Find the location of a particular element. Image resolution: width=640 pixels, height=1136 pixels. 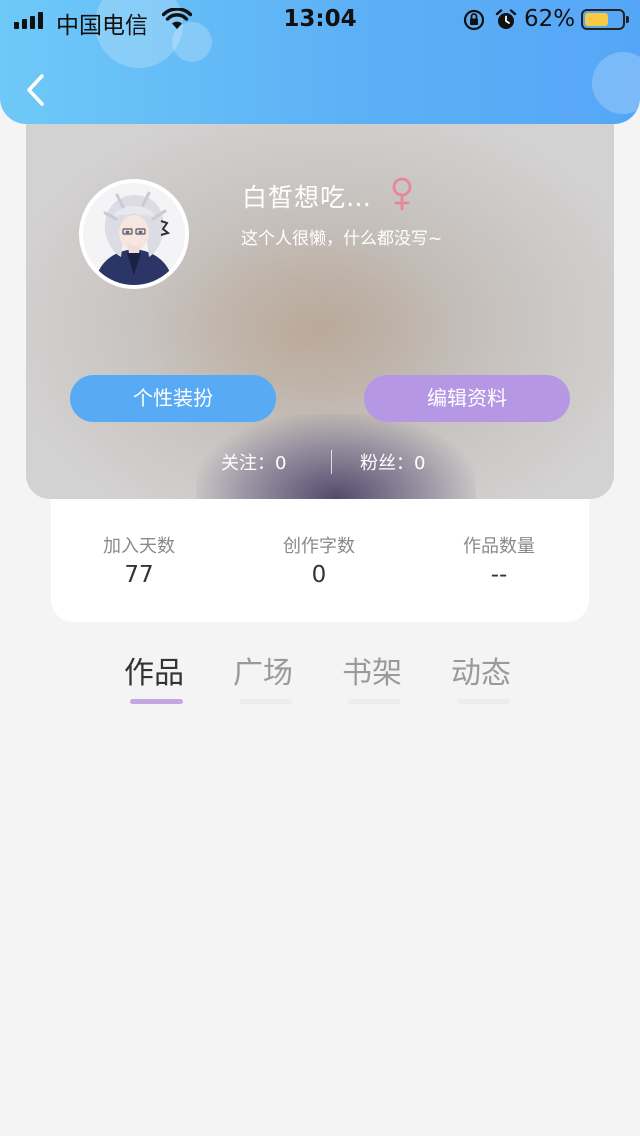

battery-icon is located at coordinates (605, 19).